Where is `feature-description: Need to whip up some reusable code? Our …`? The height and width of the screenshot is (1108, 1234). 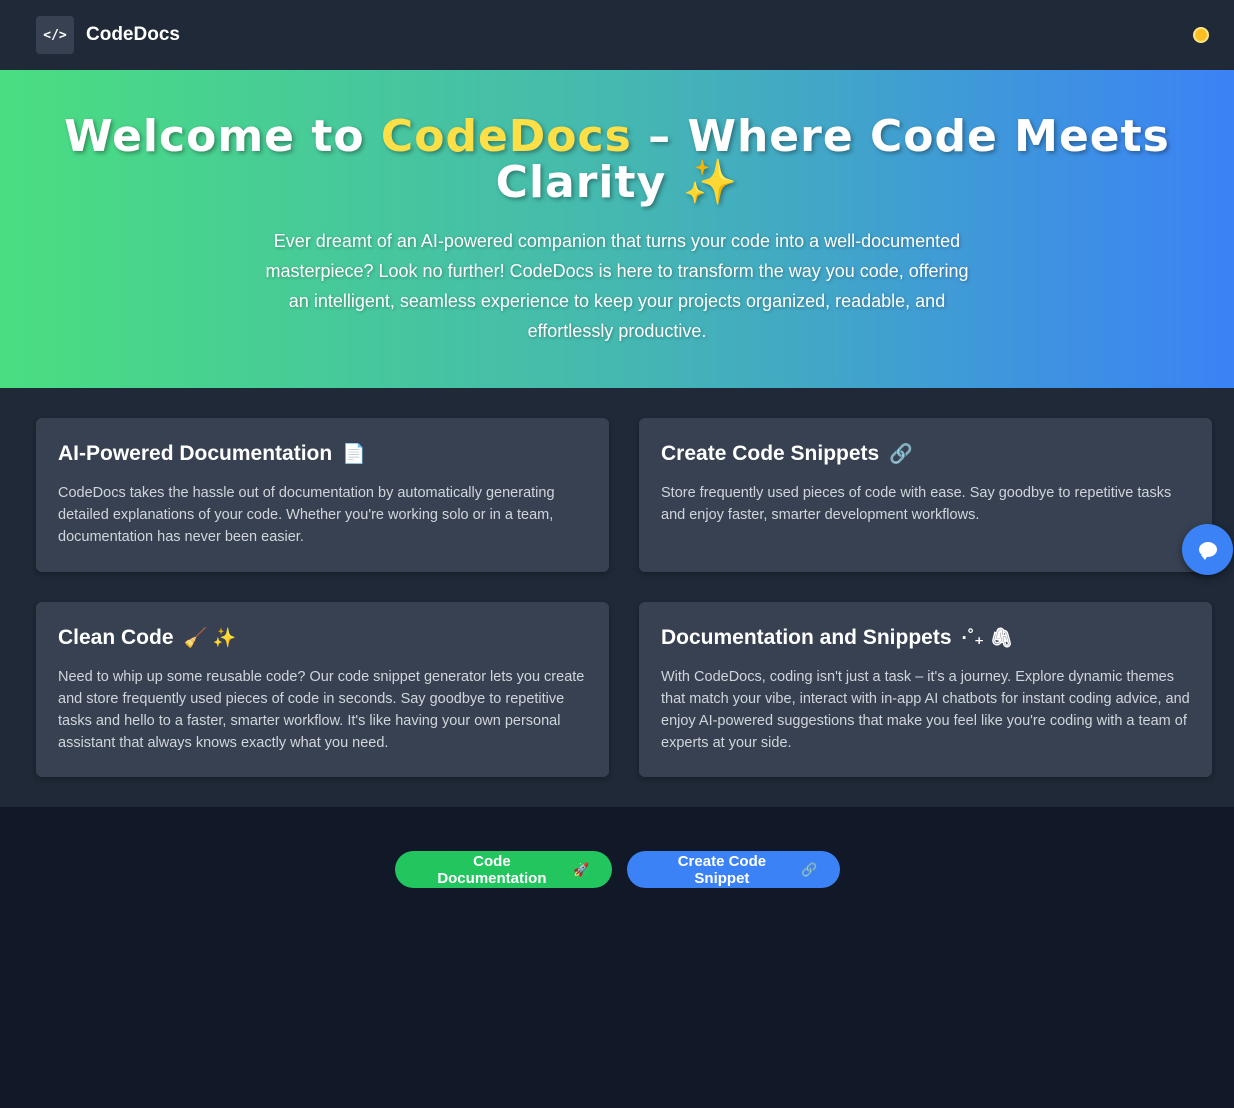 feature-description: Need to whip up some reusable code? Our … is located at coordinates (321, 710).